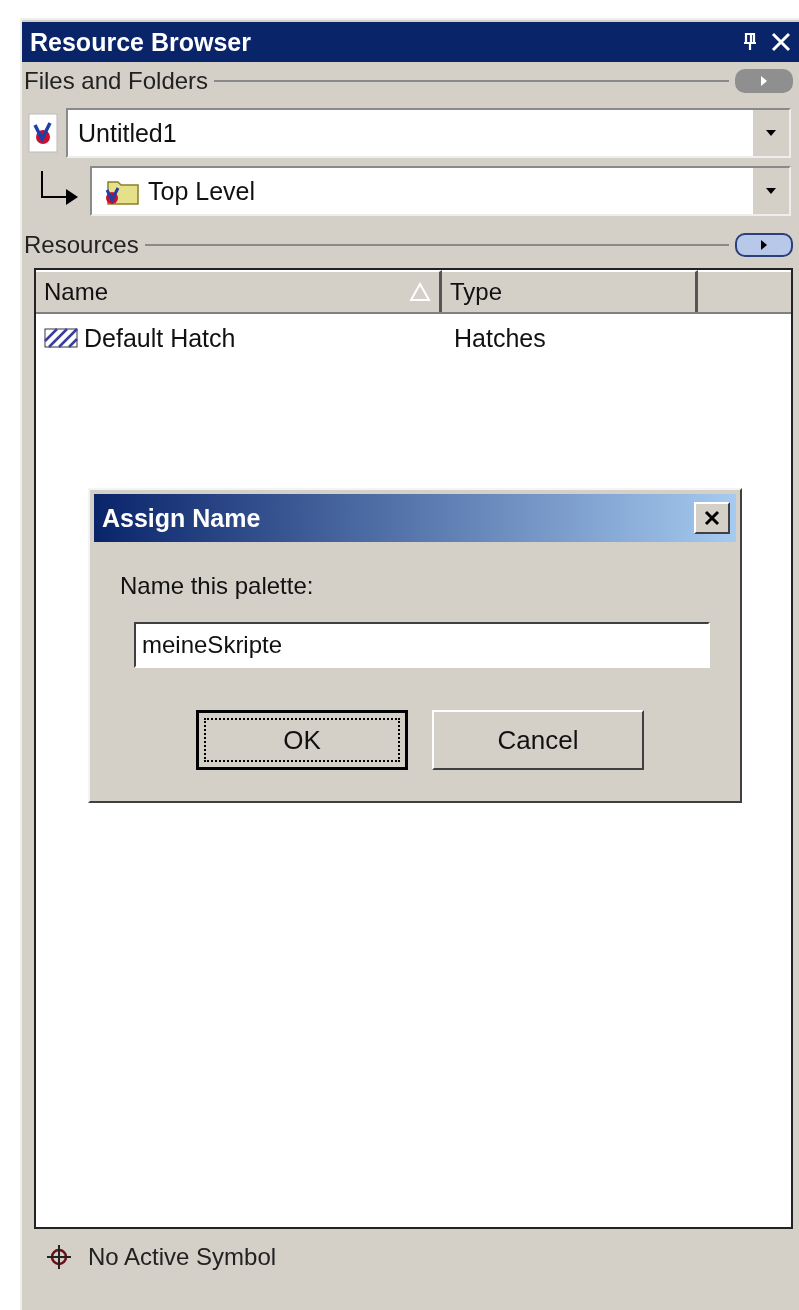 The height and width of the screenshot is (1310, 799). What do you see at coordinates (217, 586) in the screenshot?
I see `field-label: Name this palette:` at bounding box center [217, 586].